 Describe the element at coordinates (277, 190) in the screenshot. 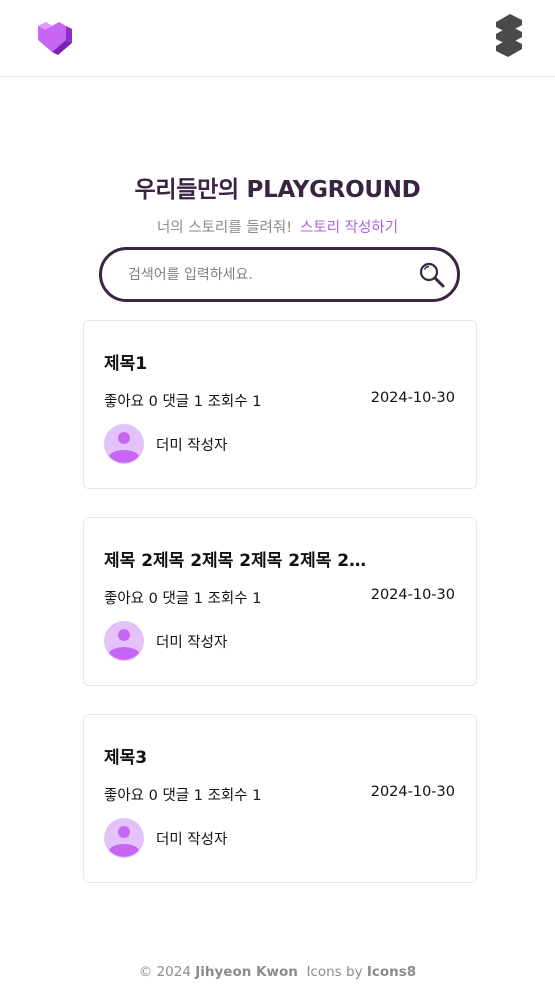

I see `page-title: 우리들만의 PLAYGROUND` at that location.